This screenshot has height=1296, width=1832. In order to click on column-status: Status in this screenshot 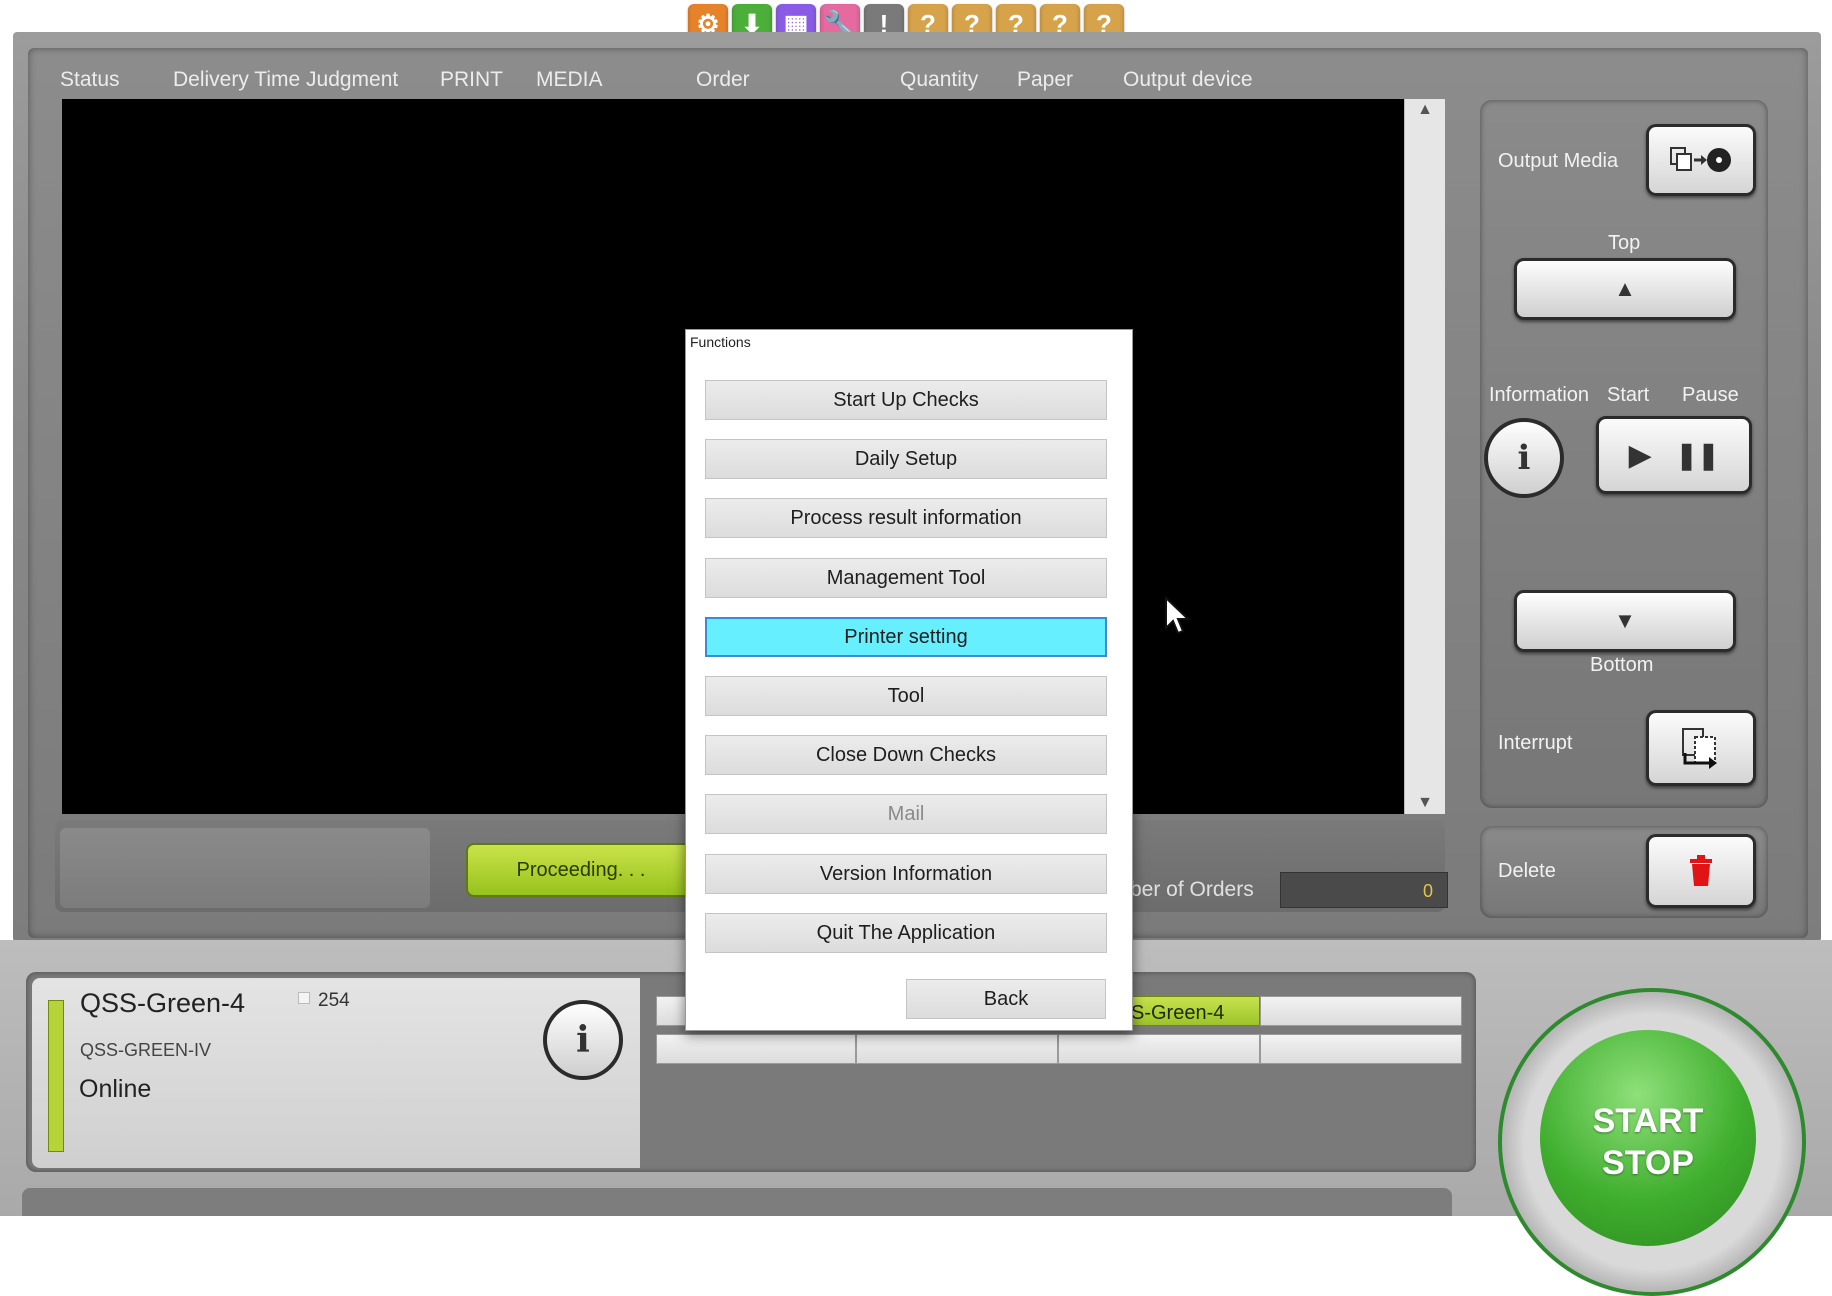, I will do `click(90, 80)`.